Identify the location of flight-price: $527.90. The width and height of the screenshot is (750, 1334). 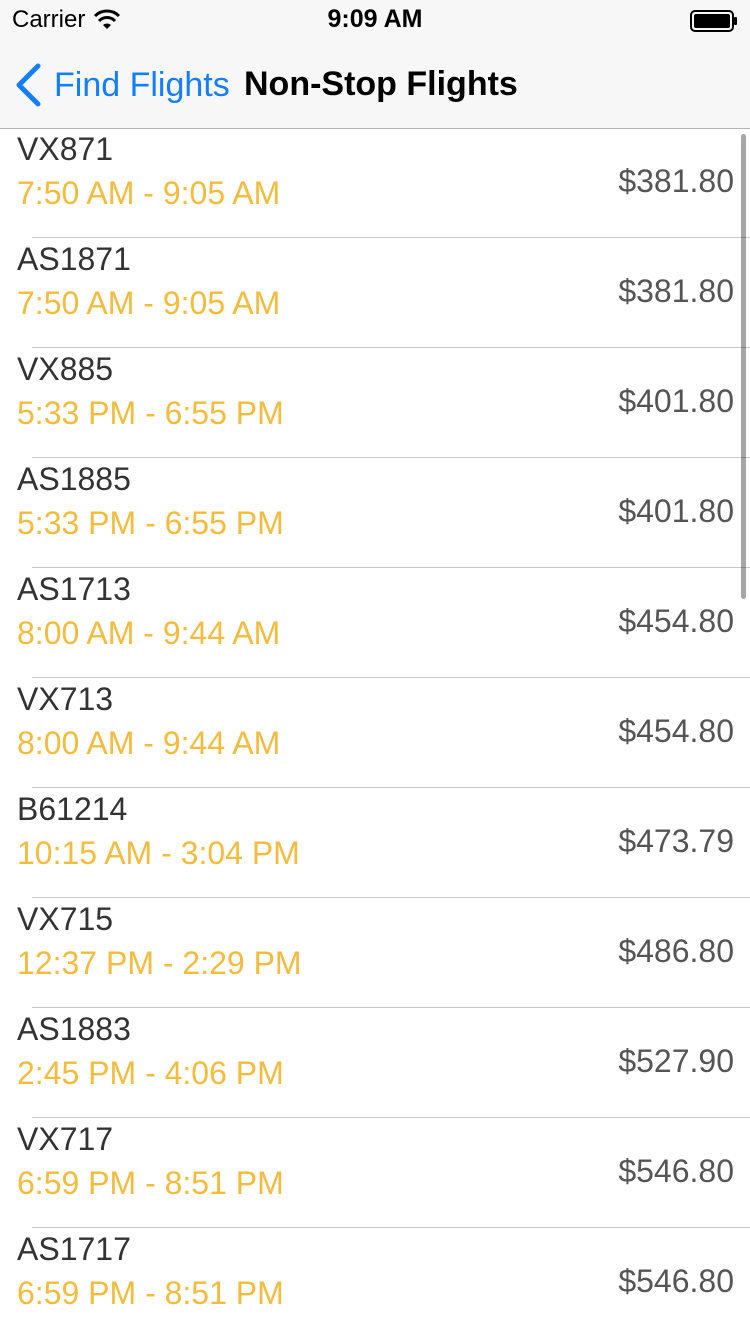
(676, 1061).